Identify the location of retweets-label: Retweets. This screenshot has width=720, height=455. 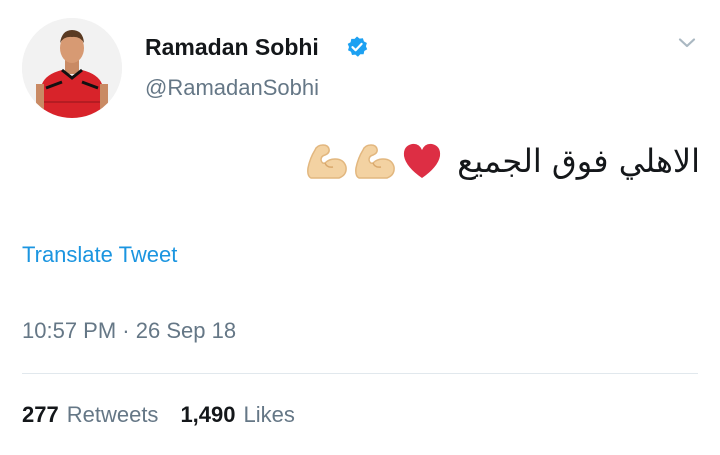
(112, 414).